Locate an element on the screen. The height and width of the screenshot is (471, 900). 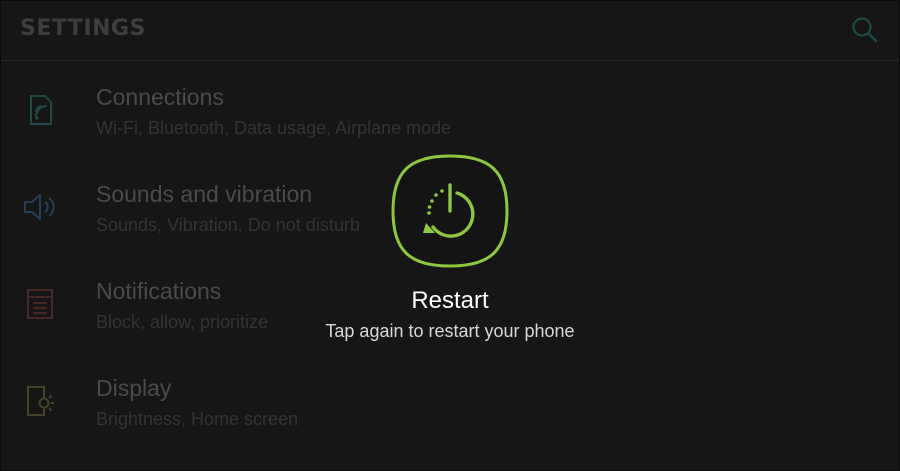
settings-item-subtitle: Brightness, Home screen is located at coordinates (197, 419).